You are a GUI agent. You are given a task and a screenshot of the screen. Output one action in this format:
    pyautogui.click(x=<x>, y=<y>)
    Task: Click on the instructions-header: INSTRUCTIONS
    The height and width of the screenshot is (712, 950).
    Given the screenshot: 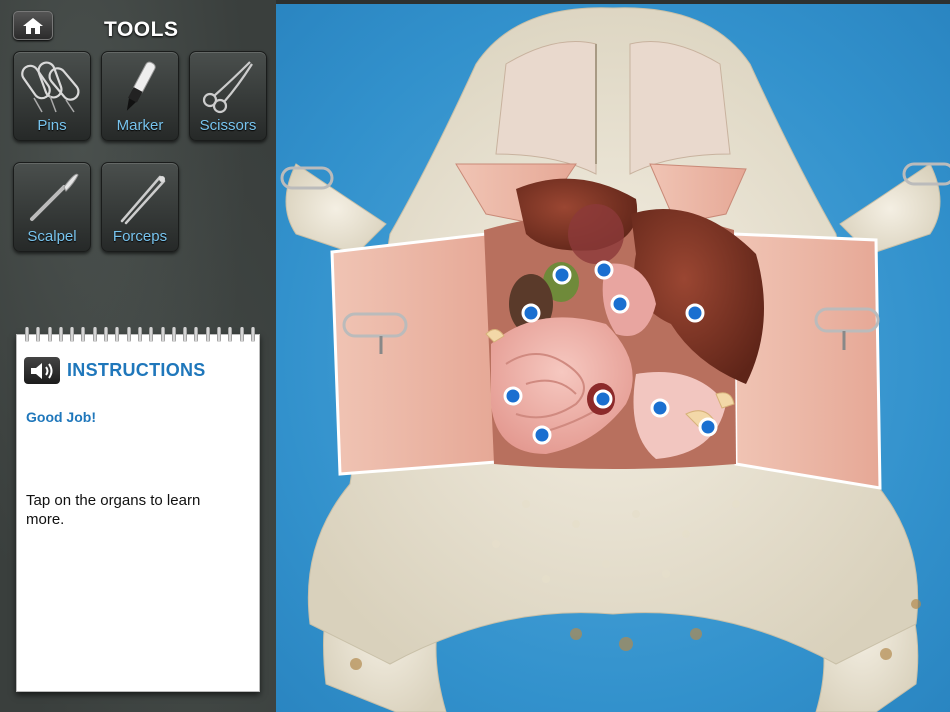 What is the action you would take?
    pyautogui.click(x=115, y=370)
    